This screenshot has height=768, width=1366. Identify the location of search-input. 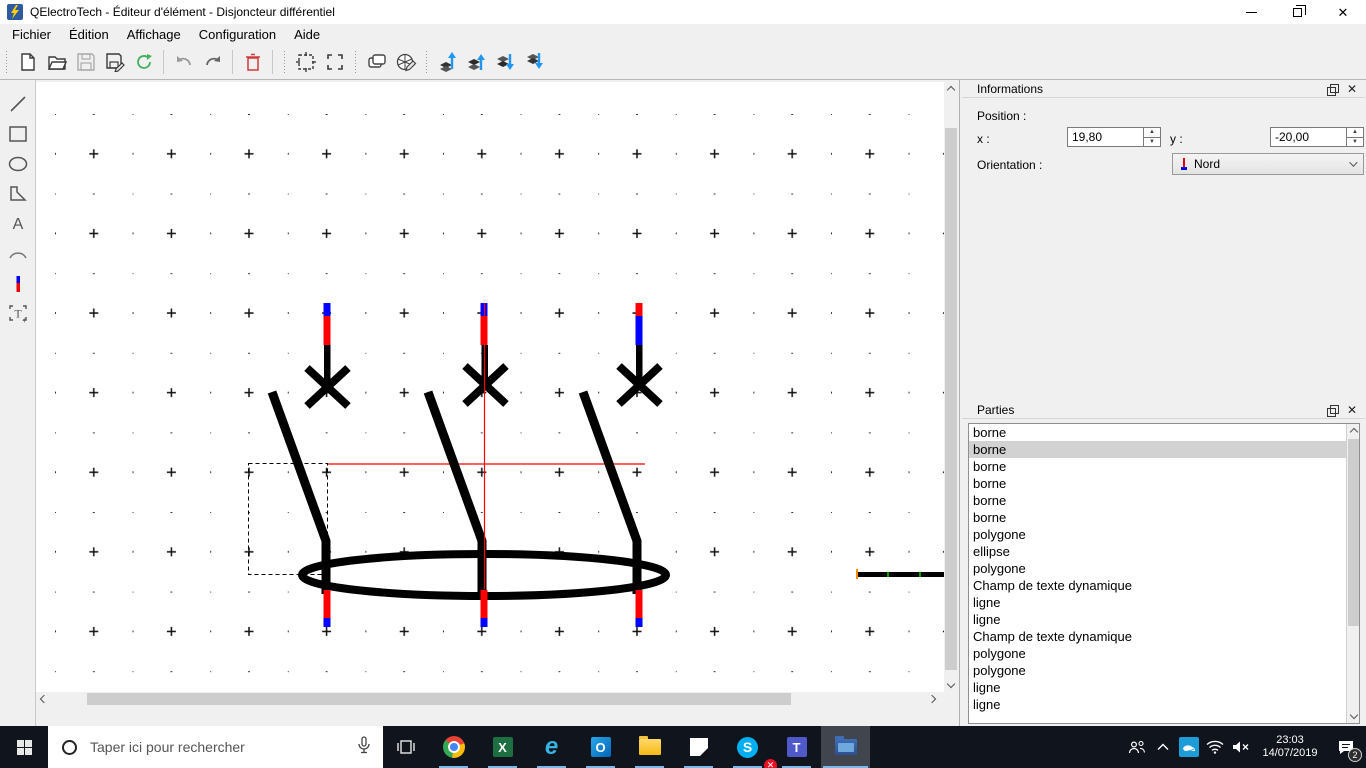
(223, 747).